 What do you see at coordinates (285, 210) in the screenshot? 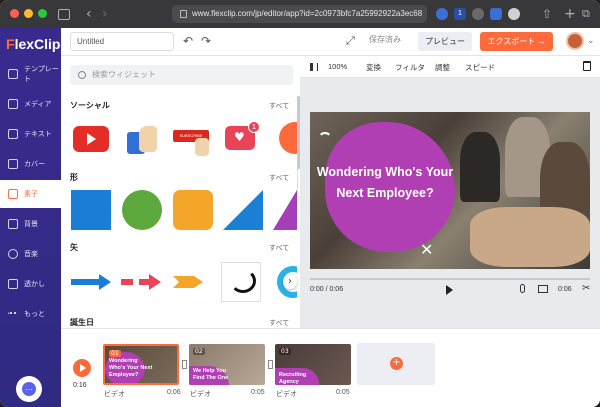
I see `purple-triangle-shape` at bounding box center [285, 210].